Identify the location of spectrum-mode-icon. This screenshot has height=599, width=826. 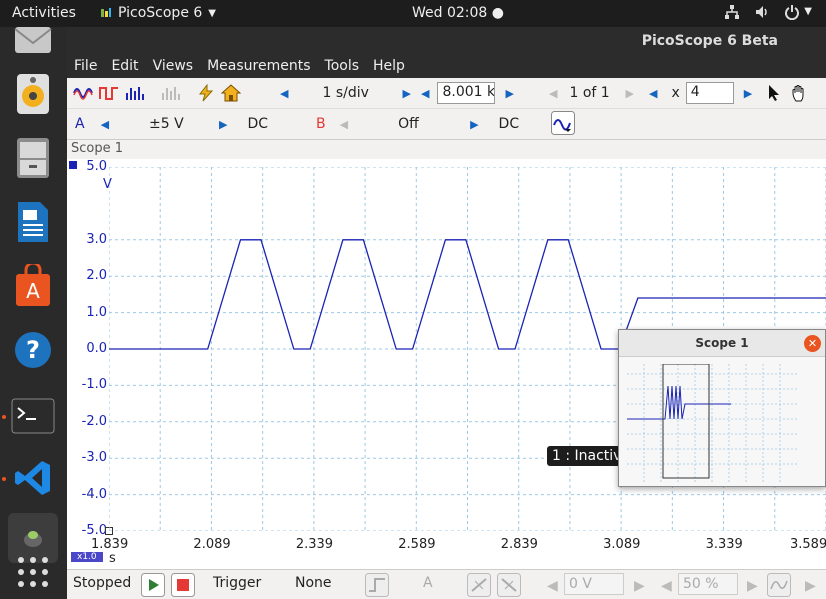
(135, 93).